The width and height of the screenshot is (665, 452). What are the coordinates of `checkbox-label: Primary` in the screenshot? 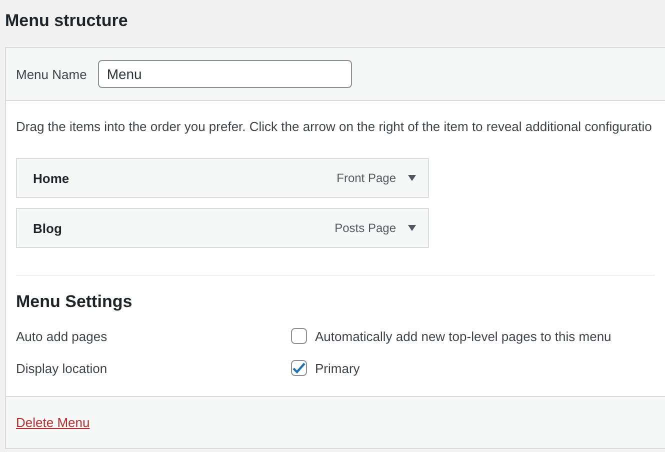 It's located at (337, 368).